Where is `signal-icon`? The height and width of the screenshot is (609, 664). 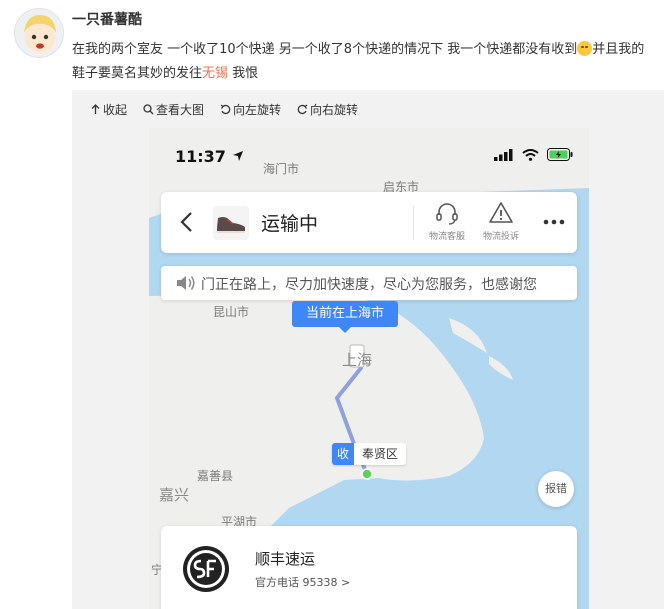
signal-icon is located at coordinates (503, 154).